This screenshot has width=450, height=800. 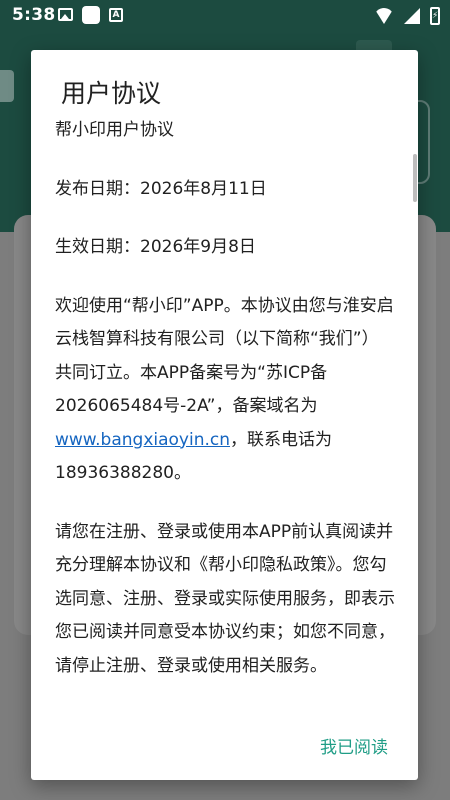 What do you see at coordinates (34, 15) in the screenshot?
I see `status-time: 5:38` at bounding box center [34, 15].